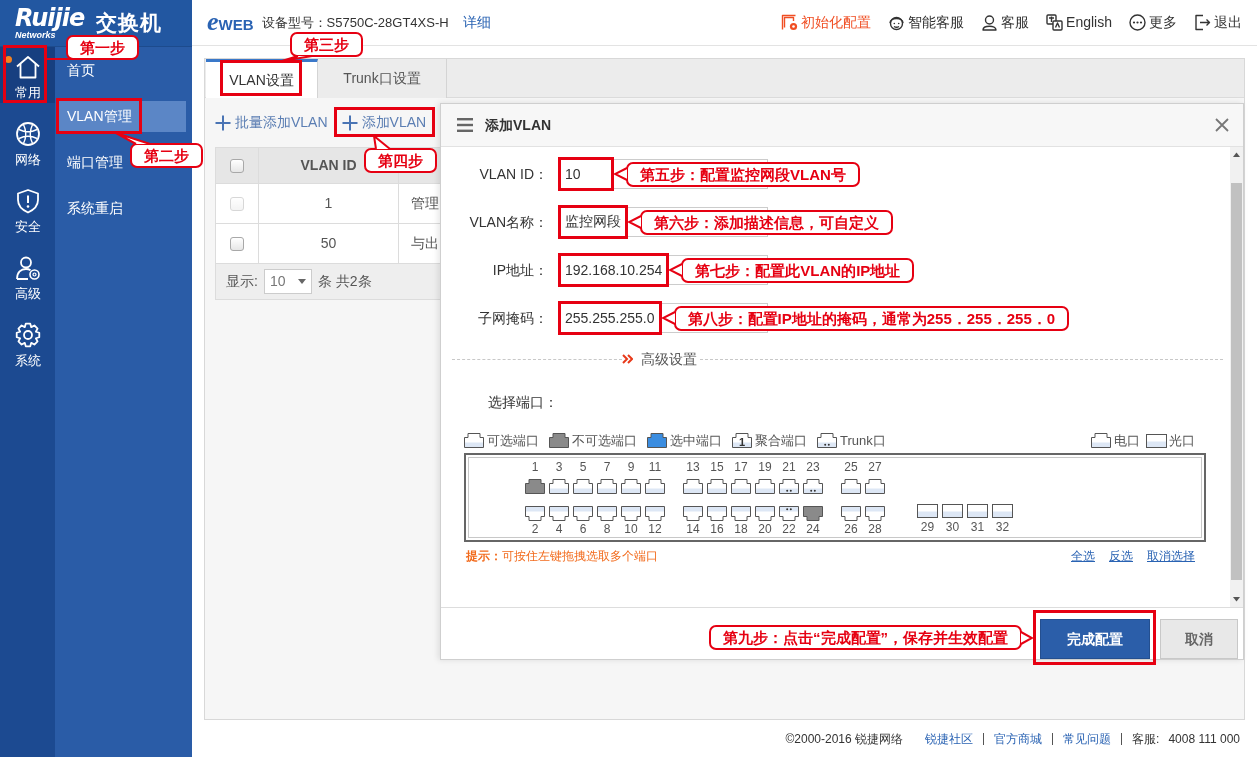 Image resolution: width=1257 pixels, height=757 pixels. What do you see at coordinates (27, 134) in the screenshot?
I see `globe-icon` at bounding box center [27, 134].